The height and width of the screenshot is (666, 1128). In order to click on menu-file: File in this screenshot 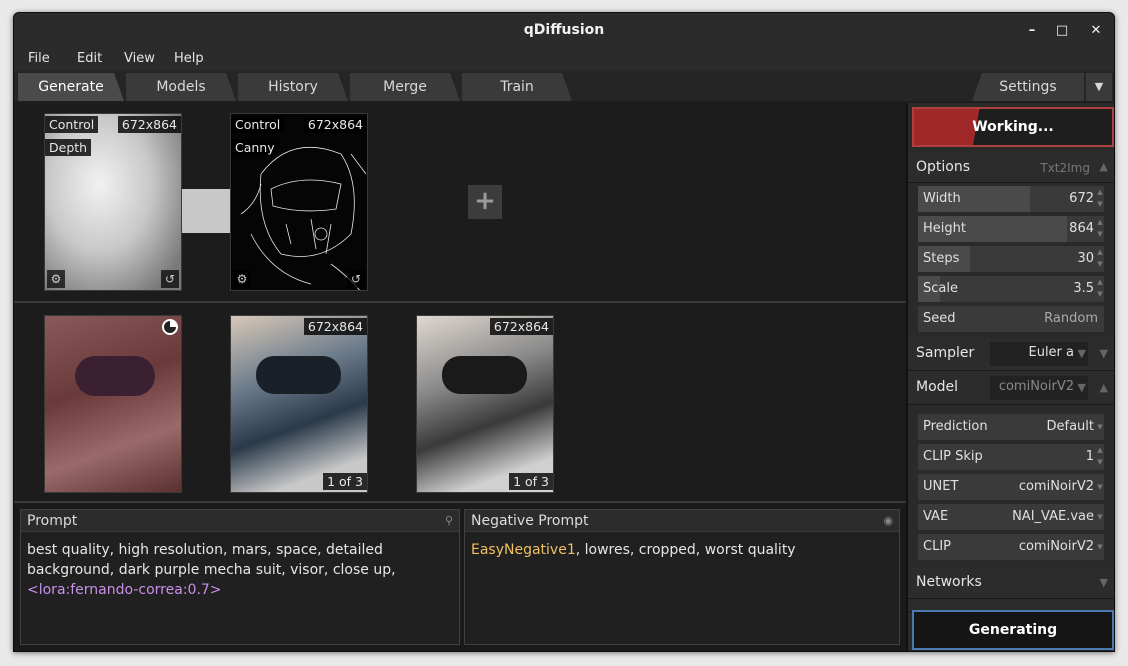, I will do `click(39, 58)`.